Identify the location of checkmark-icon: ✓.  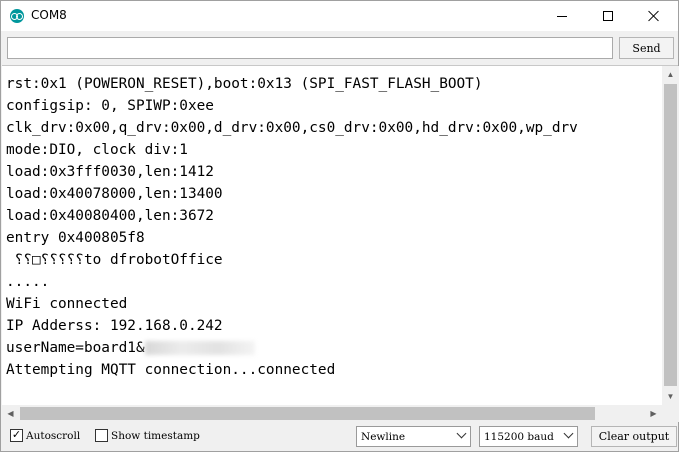
(16, 435).